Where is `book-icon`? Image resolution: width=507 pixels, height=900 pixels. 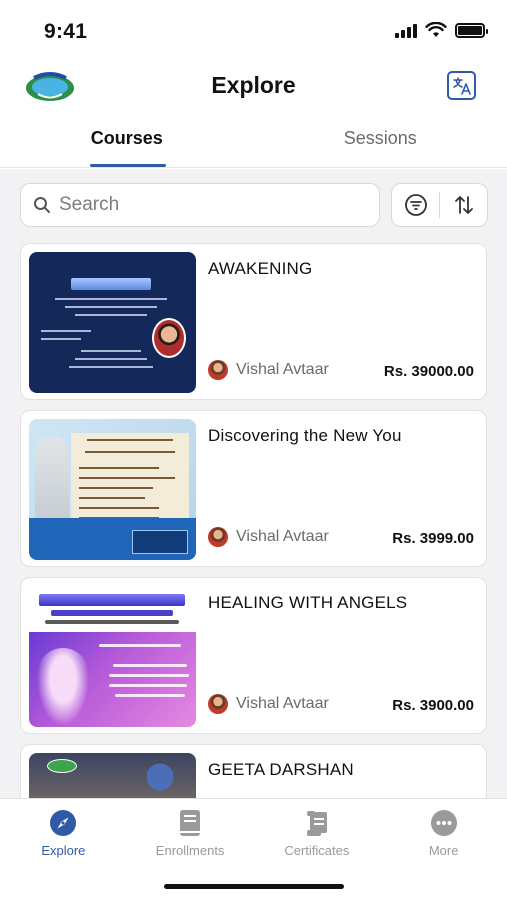 book-icon is located at coordinates (190, 823).